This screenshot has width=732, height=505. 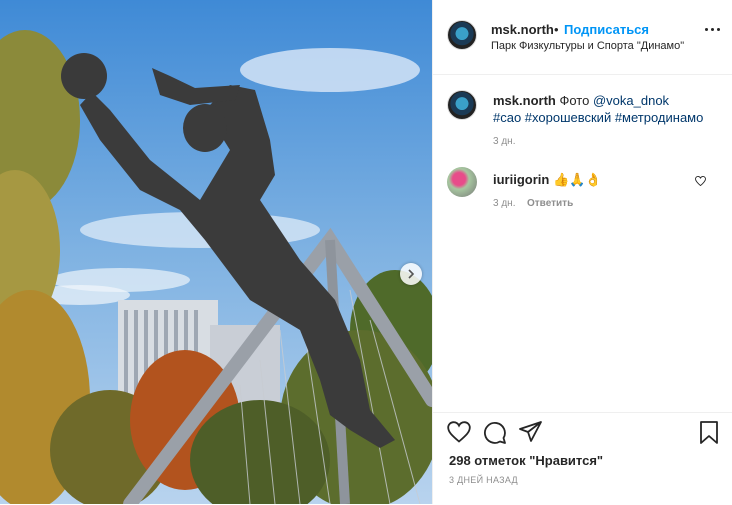 What do you see at coordinates (495, 433) in the screenshot?
I see `comment-icon` at bounding box center [495, 433].